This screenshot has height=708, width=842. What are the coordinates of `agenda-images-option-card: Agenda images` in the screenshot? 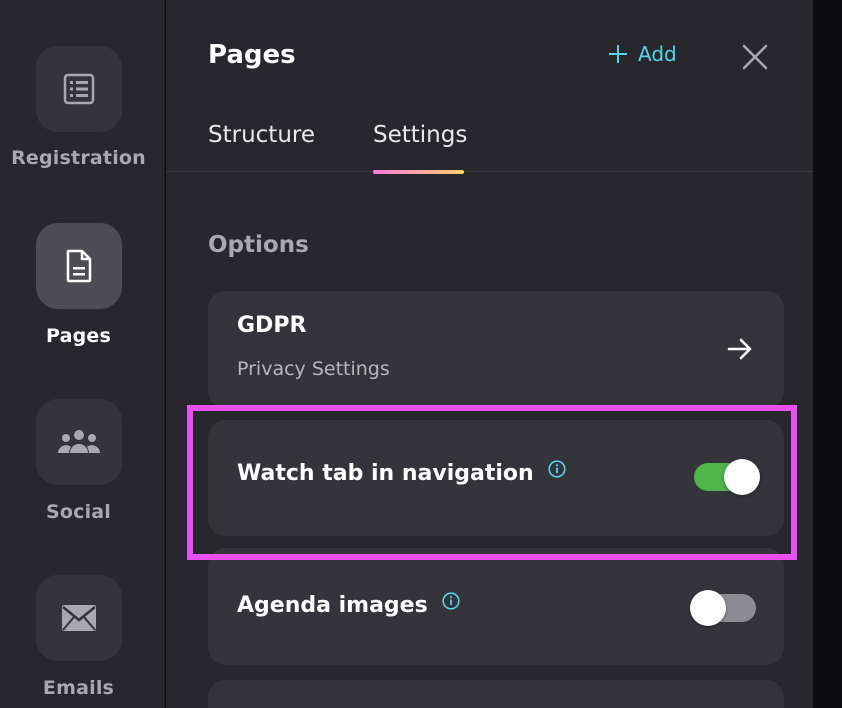 It's located at (496, 606).